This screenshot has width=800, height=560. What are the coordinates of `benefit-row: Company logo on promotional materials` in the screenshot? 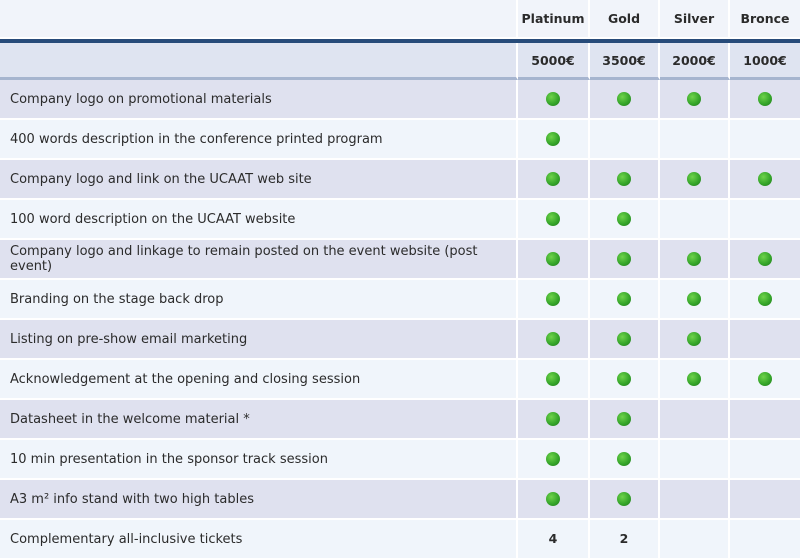 It's located at (400, 100).